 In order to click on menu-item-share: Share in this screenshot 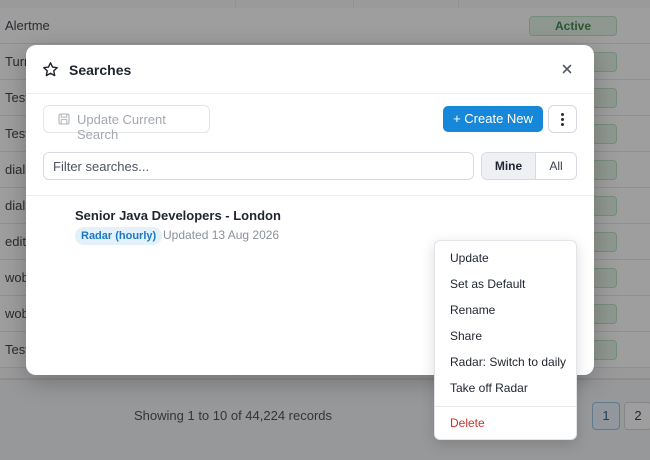, I will do `click(505, 336)`.